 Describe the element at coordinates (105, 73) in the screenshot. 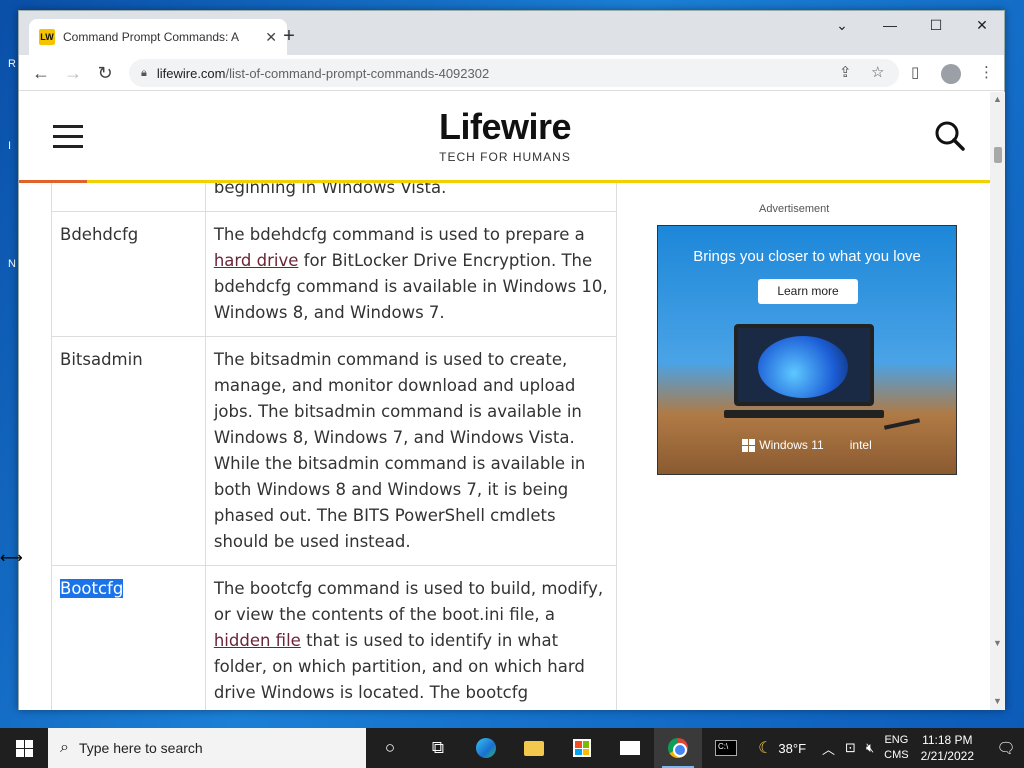

I see `reload-button: ↻` at that location.